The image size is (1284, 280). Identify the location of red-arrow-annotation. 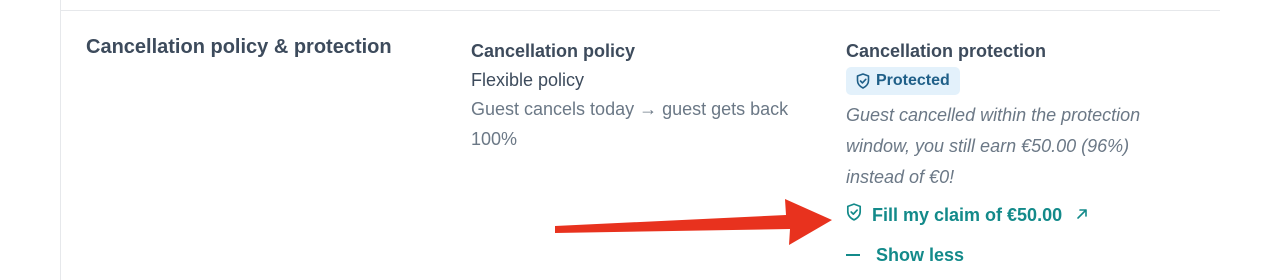
(693, 222).